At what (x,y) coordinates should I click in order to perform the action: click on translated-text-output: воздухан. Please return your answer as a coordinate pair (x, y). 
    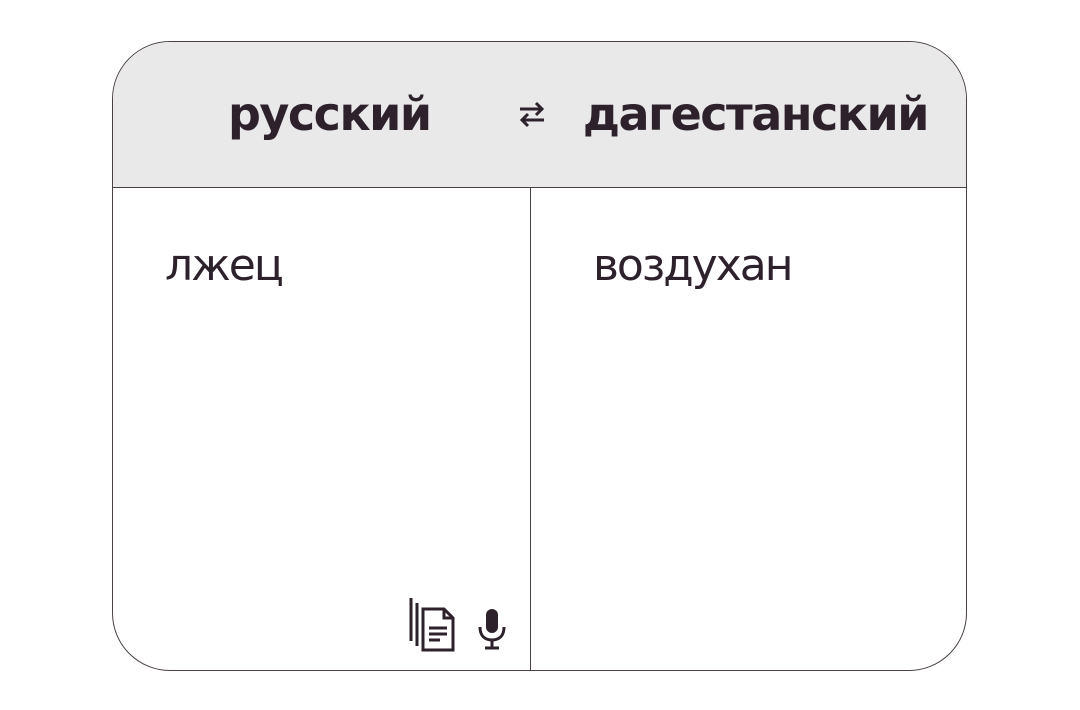
    Looking at the image, I should click on (693, 265).